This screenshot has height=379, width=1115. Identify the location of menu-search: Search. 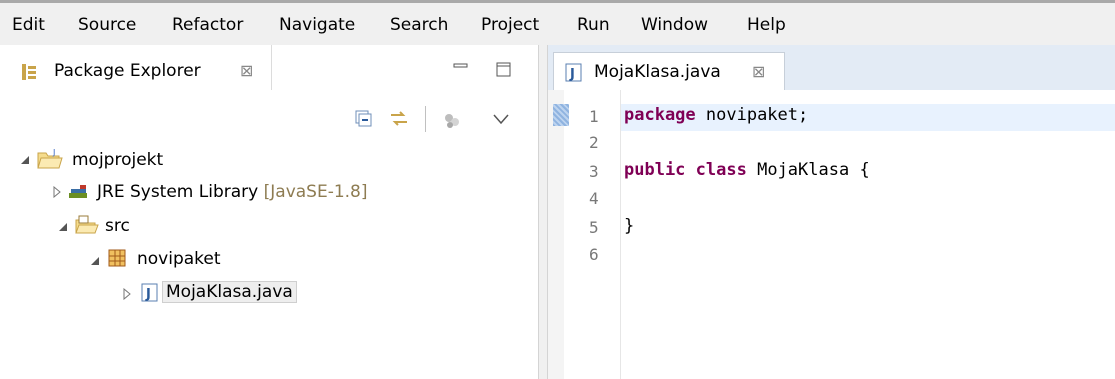
(419, 25).